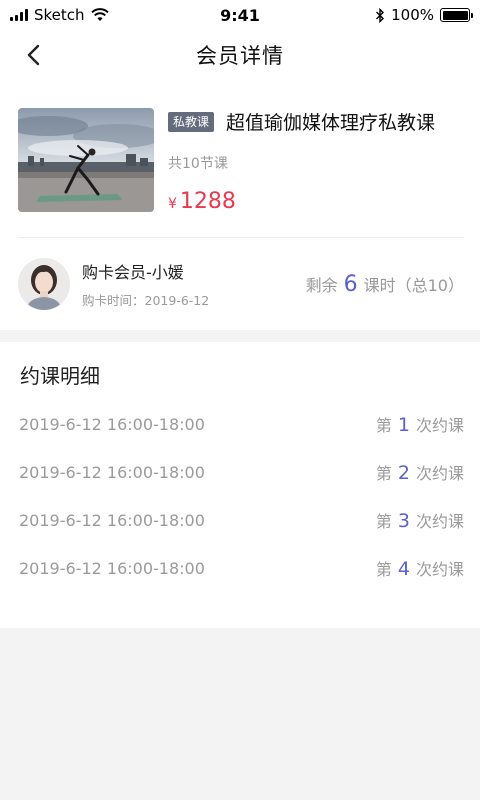 This screenshot has height=800, width=480. Describe the element at coordinates (403, 425) in the screenshot. I see `record-number: 1` at that location.